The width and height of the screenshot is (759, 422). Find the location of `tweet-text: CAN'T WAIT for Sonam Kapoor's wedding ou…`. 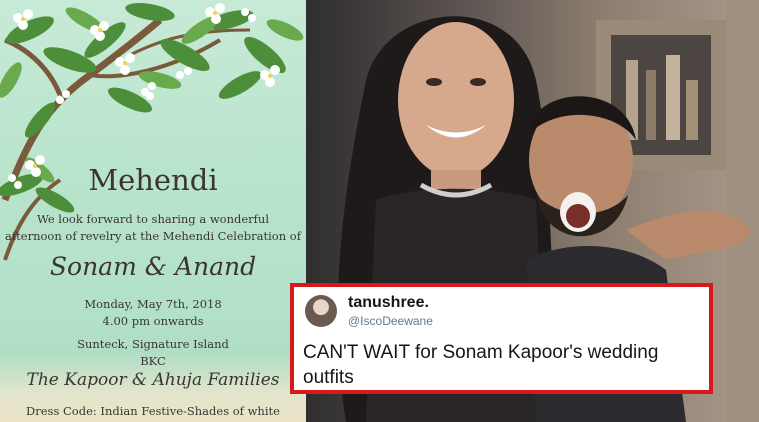

tweet-text: CAN'T WAIT for Sonam Kapoor's wedding ou… is located at coordinates (481, 365).